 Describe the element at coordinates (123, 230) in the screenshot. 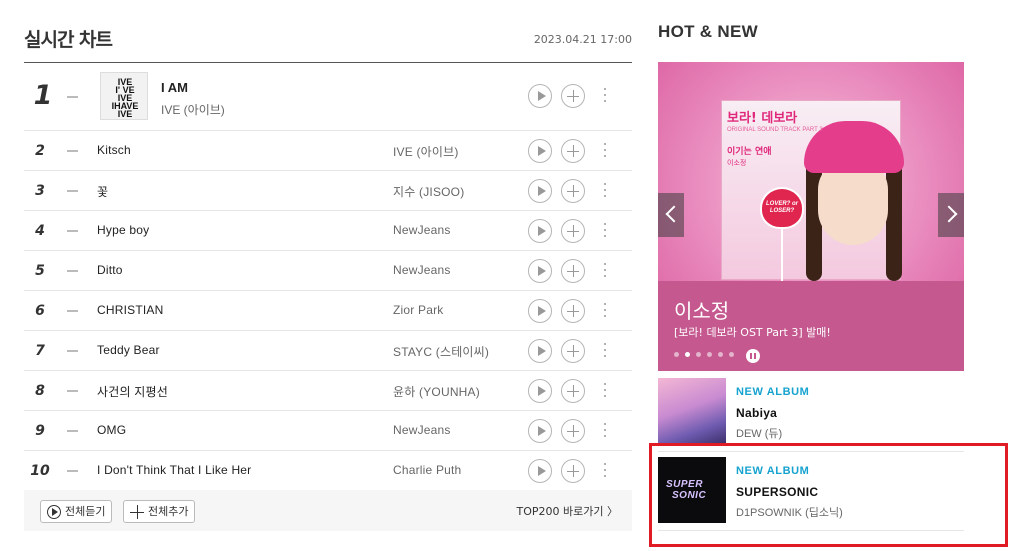

I see `song-title: Hype boy` at that location.